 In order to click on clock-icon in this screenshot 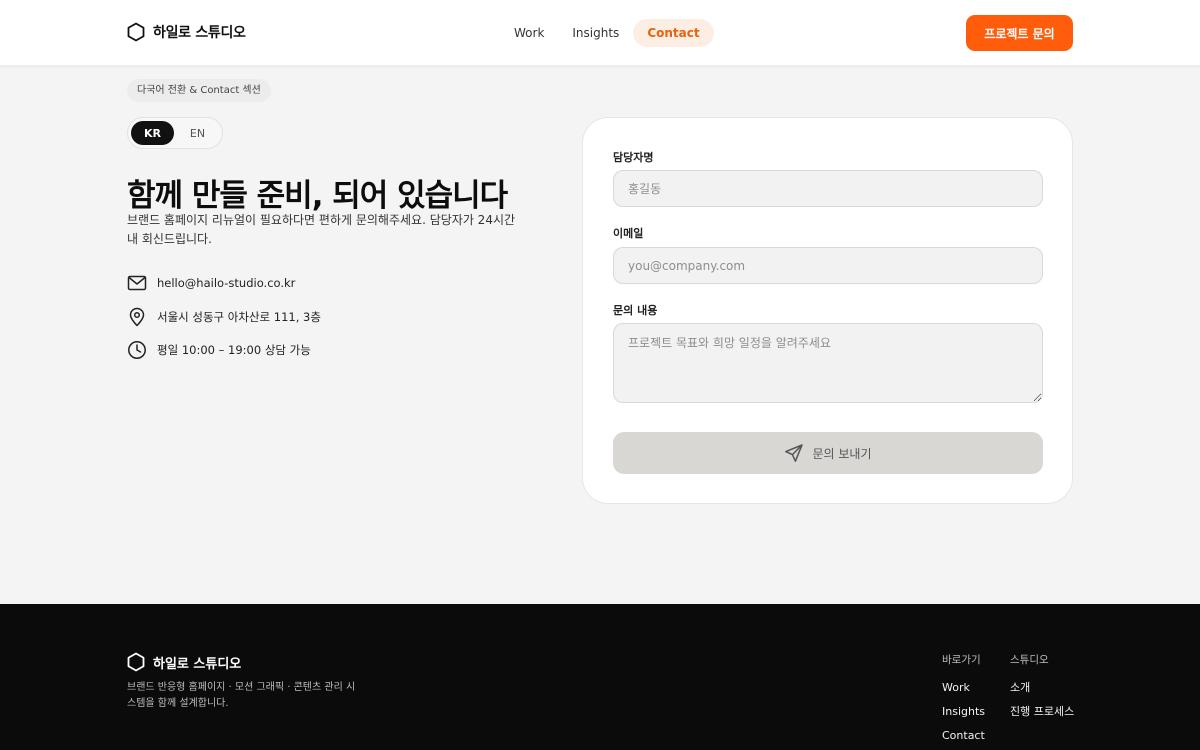, I will do `click(137, 350)`.